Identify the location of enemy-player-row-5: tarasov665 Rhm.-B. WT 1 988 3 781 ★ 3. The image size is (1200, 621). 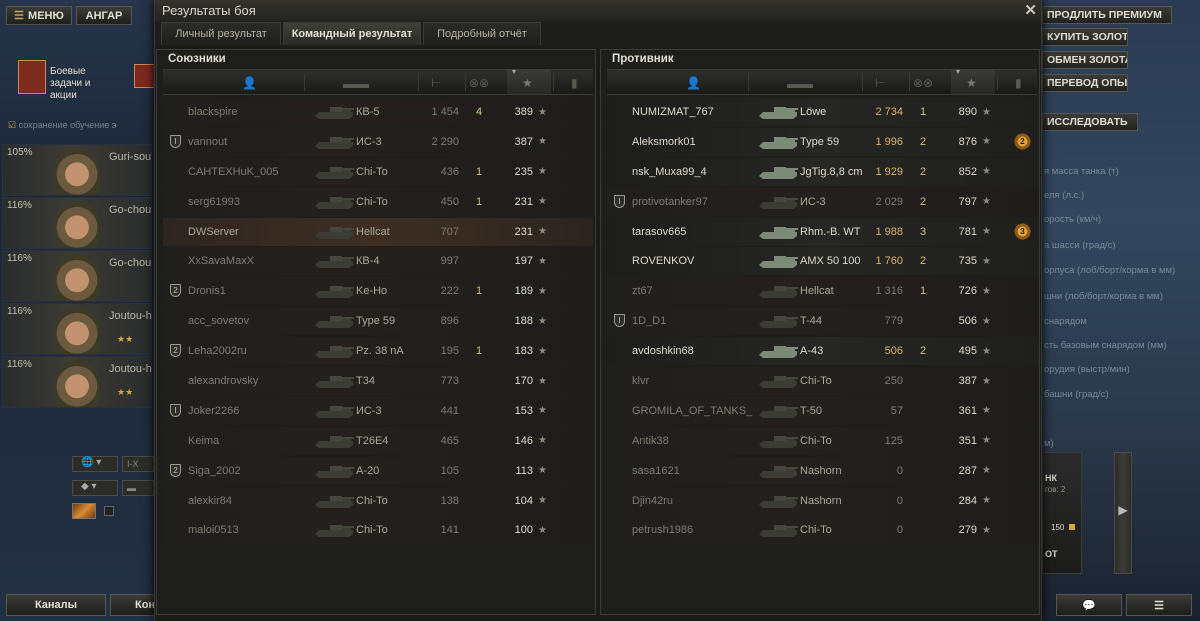
(822, 231).